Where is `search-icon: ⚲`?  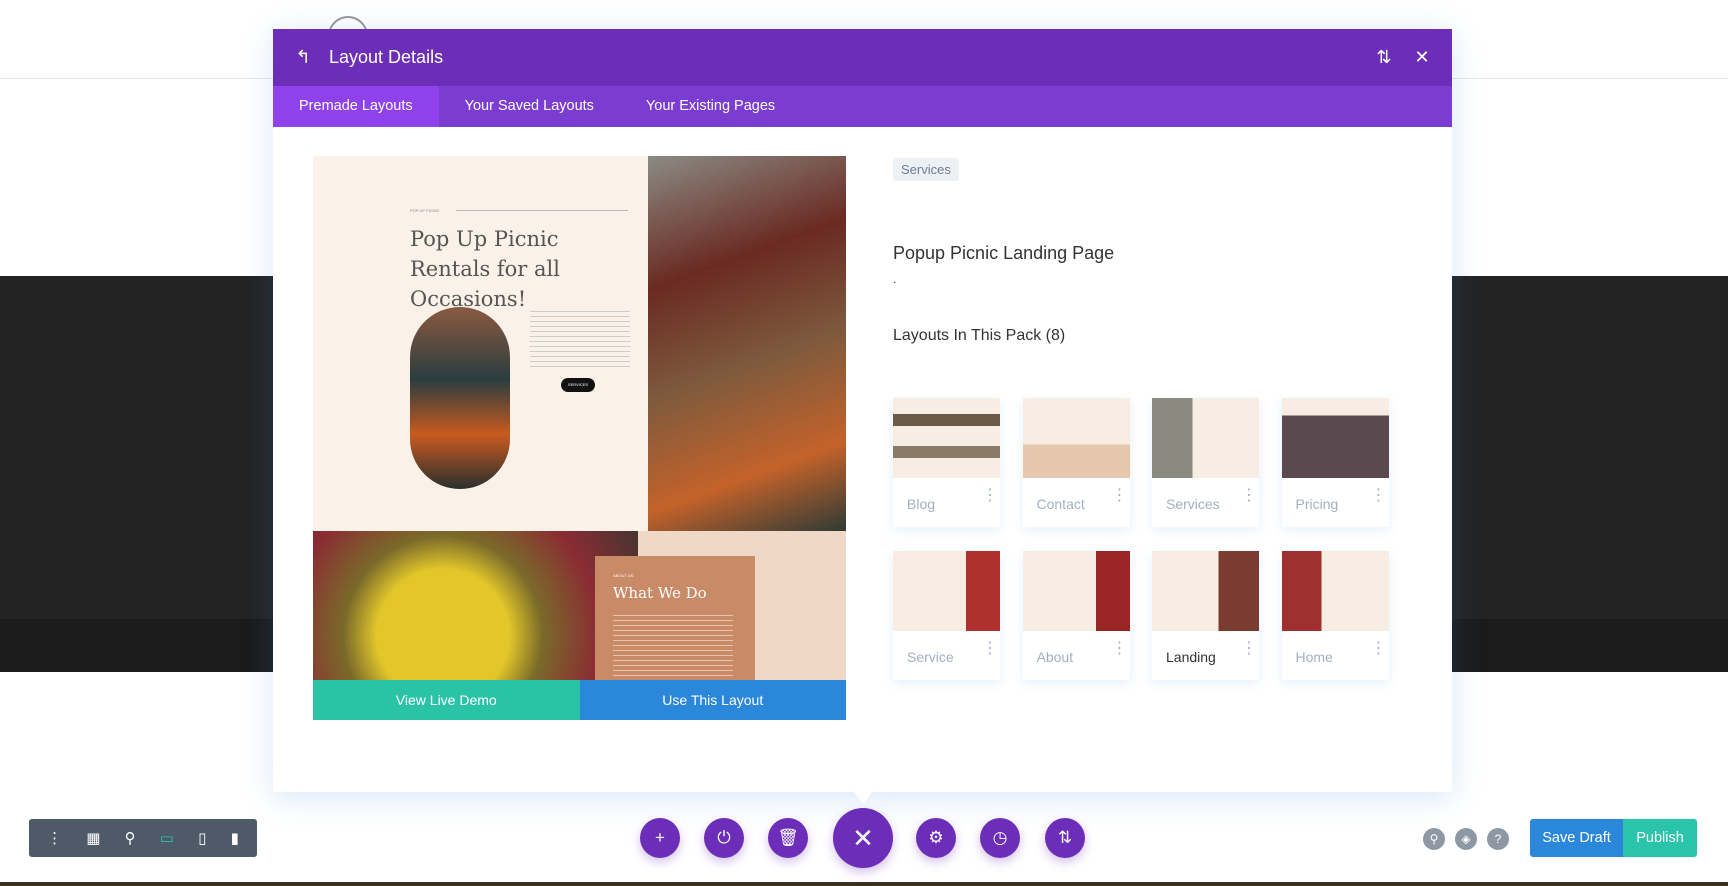 search-icon: ⚲ is located at coordinates (1434, 839).